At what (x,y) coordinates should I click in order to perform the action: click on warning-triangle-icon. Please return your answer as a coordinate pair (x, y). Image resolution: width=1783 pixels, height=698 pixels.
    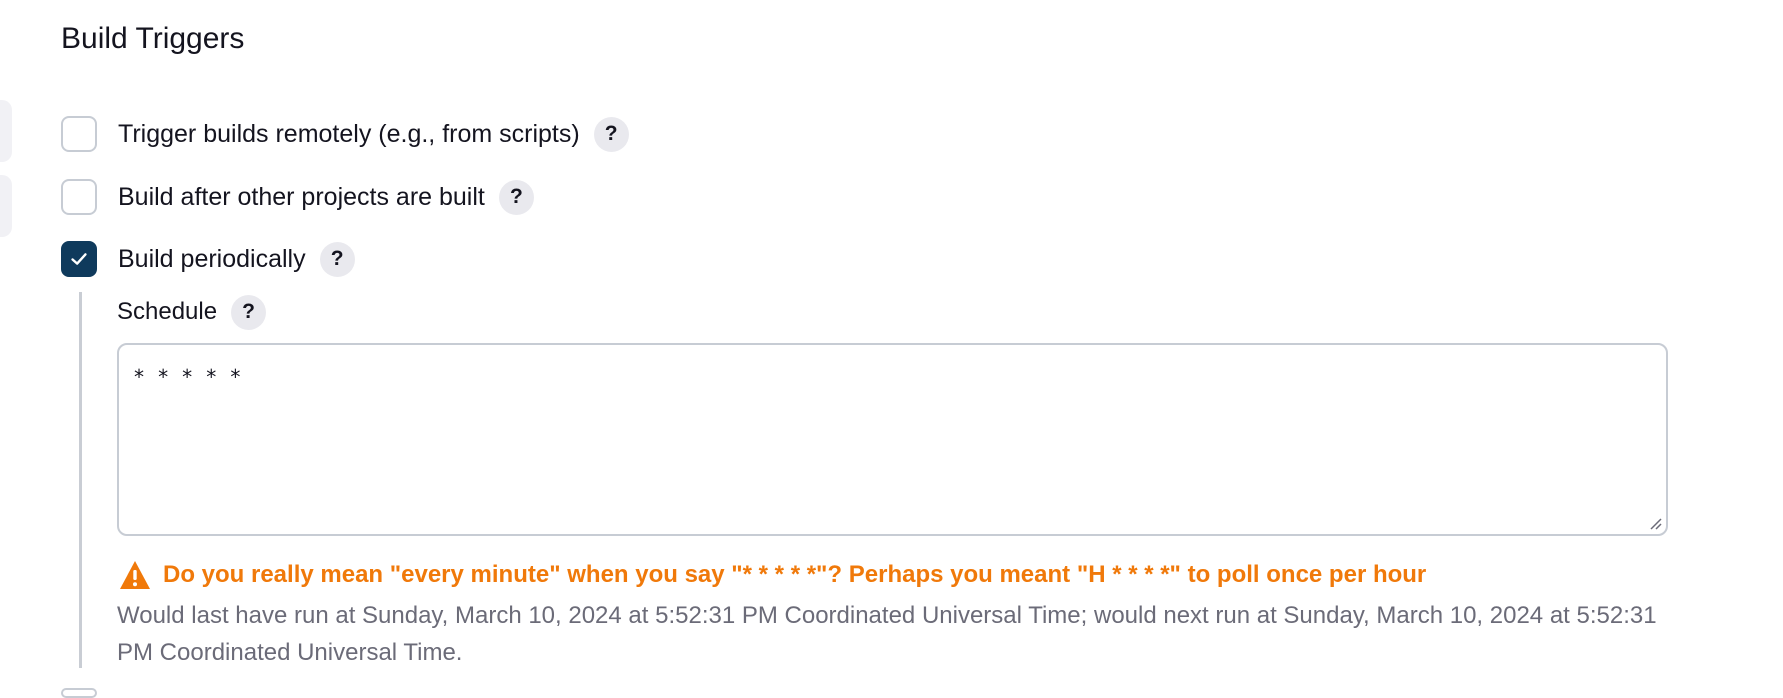
    Looking at the image, I should click on (135, 575).